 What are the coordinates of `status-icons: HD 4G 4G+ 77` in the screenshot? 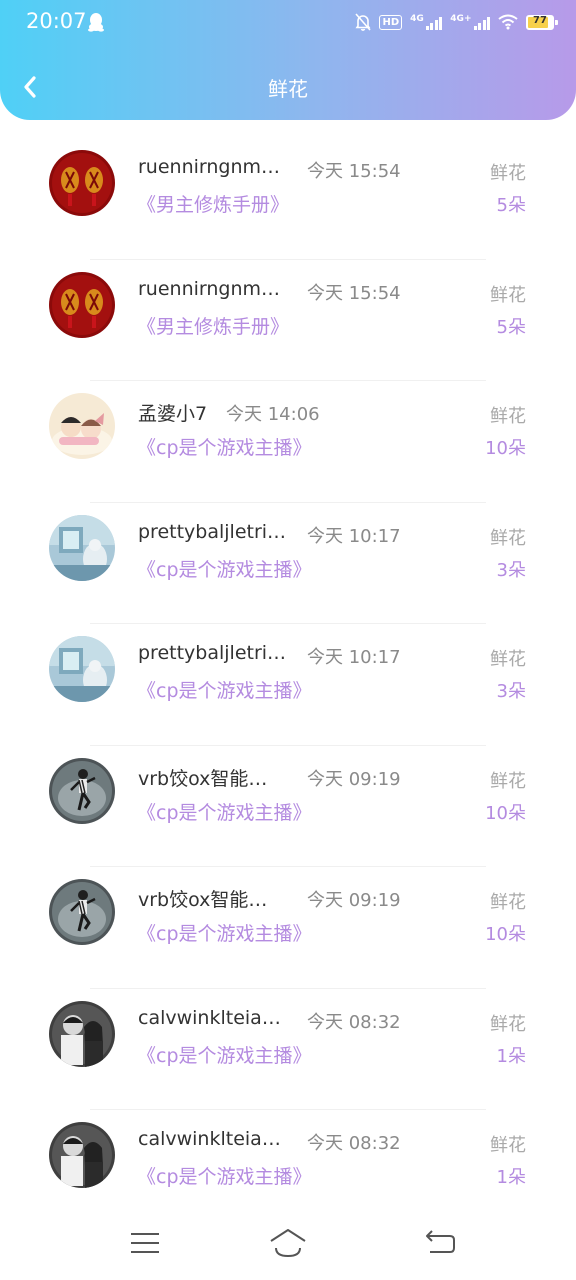 It's located at (456, 22).